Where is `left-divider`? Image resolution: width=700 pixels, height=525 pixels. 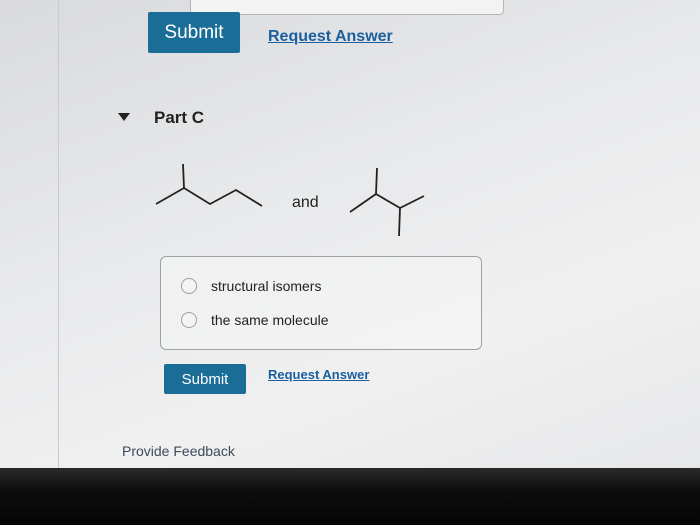 left-divider is located at coordinates (58, 237).